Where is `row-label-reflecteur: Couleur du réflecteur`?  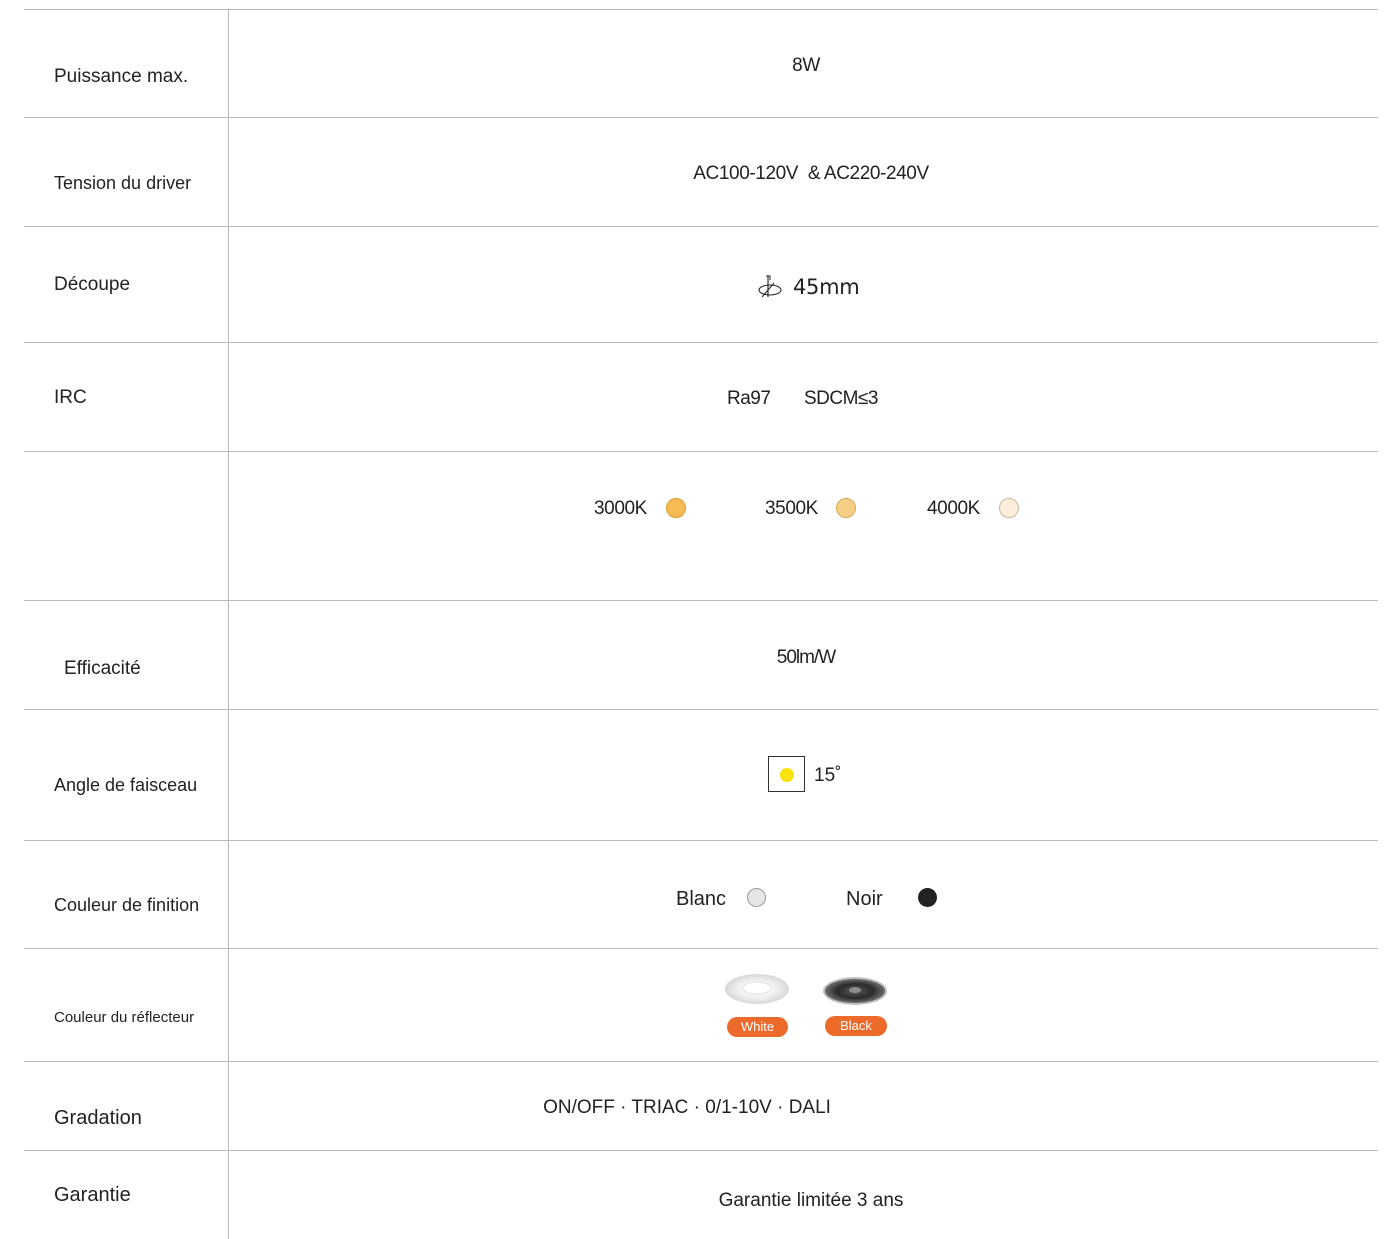 row-label-reflecteur: Couleur du réflecteur is located at coordinates (124, 1017).